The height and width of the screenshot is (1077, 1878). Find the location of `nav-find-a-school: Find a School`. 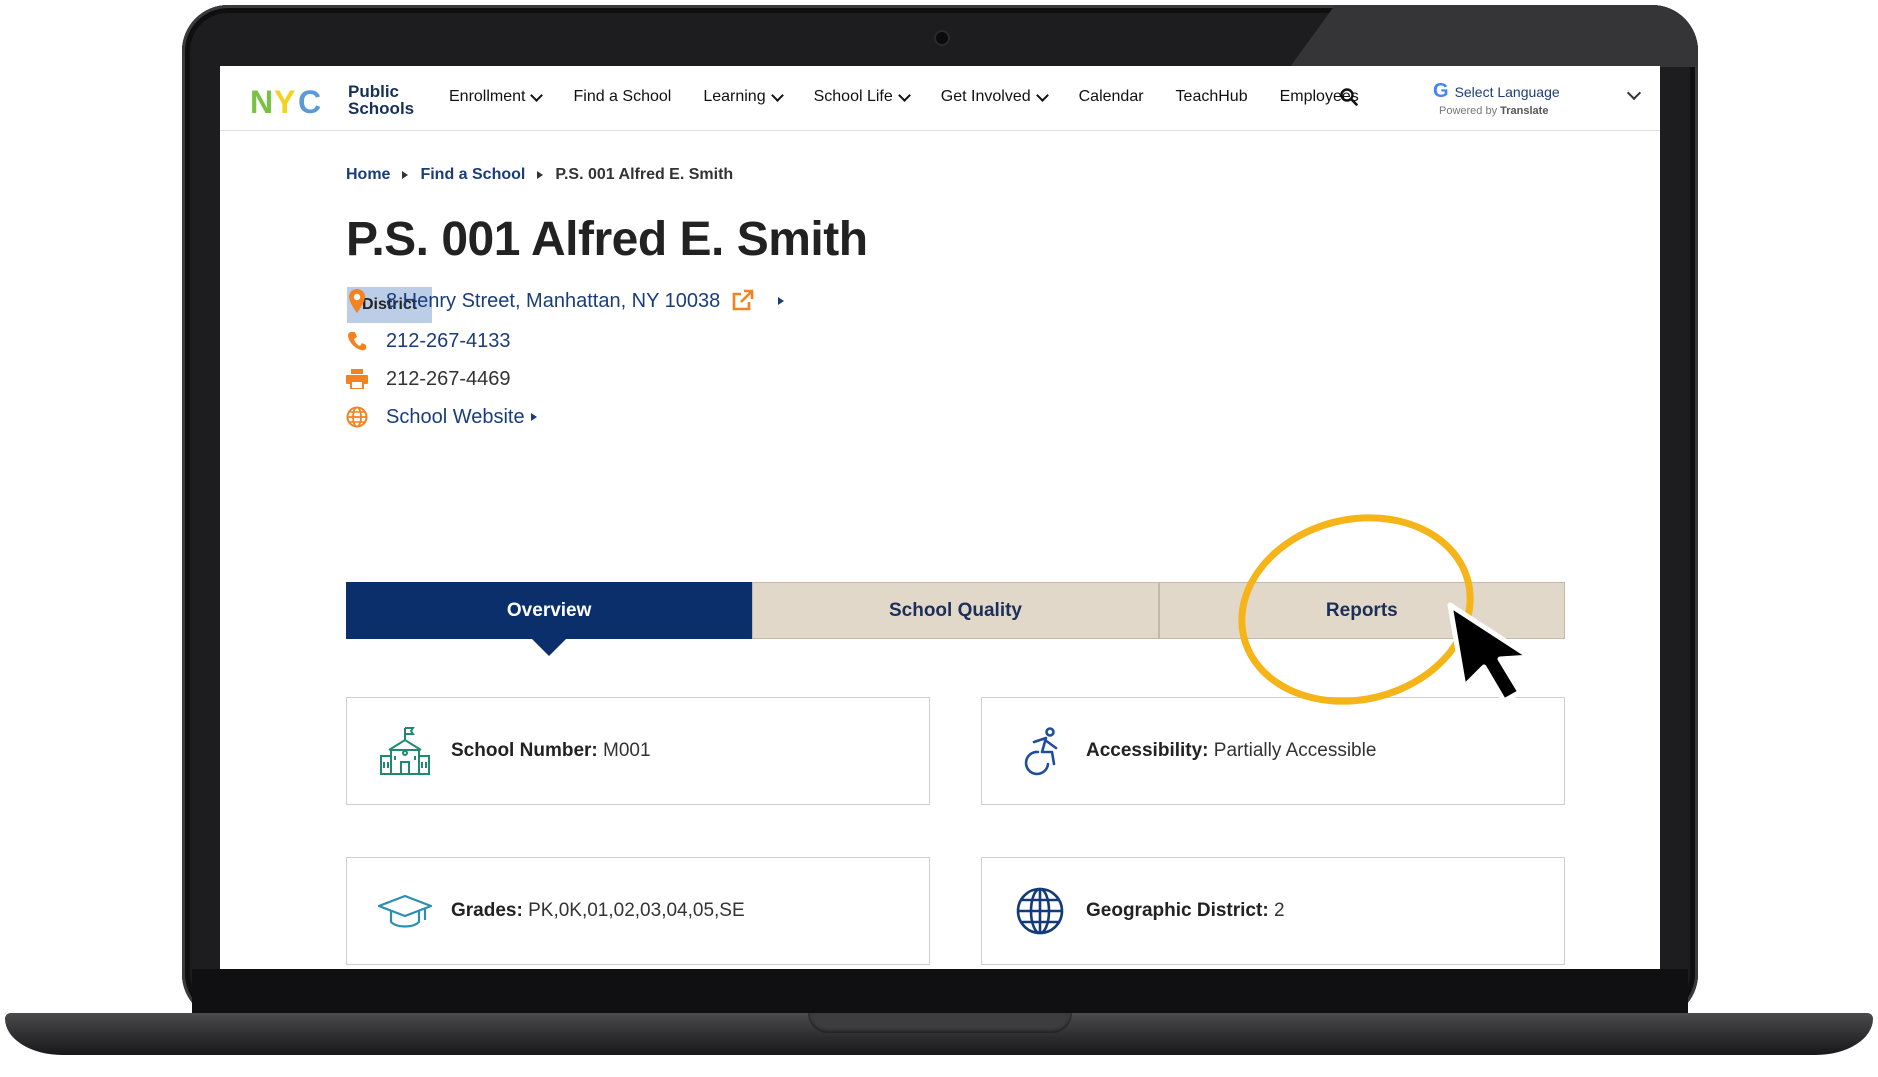

nav-find-a-school: Find a School is located at coordinates (622, 97).